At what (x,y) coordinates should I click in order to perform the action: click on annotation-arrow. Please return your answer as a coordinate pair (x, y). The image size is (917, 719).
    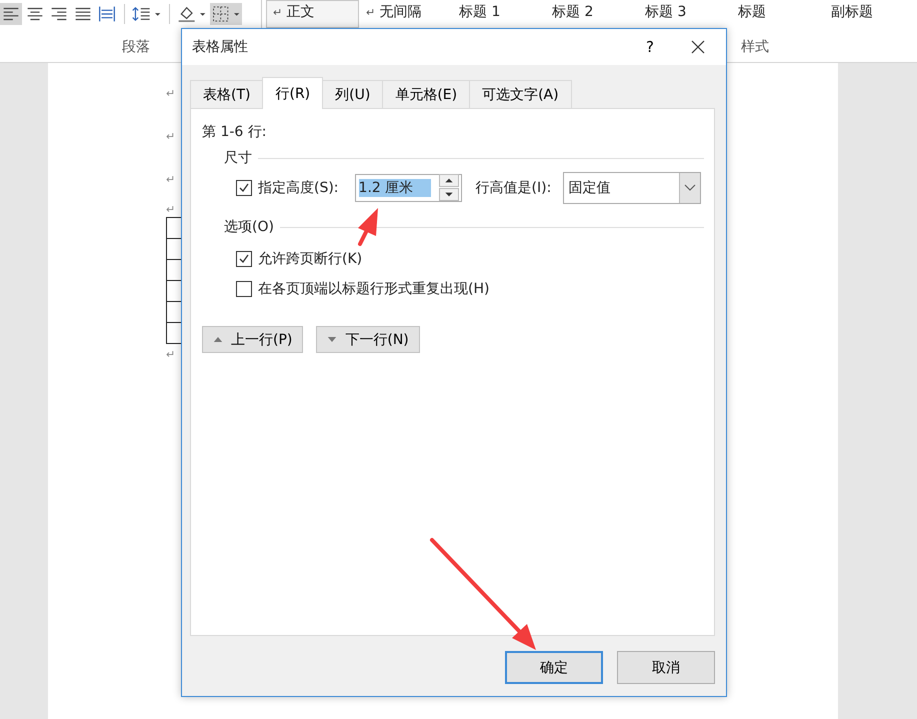
    Looking at the image, I should click on (368, 227).